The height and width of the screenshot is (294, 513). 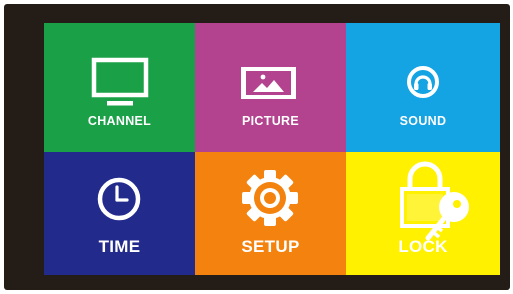 What do you see at coordinates (270, 121) in the screenshot?
I see `picture-label: PICTURE` at bounding box center [270, 121].